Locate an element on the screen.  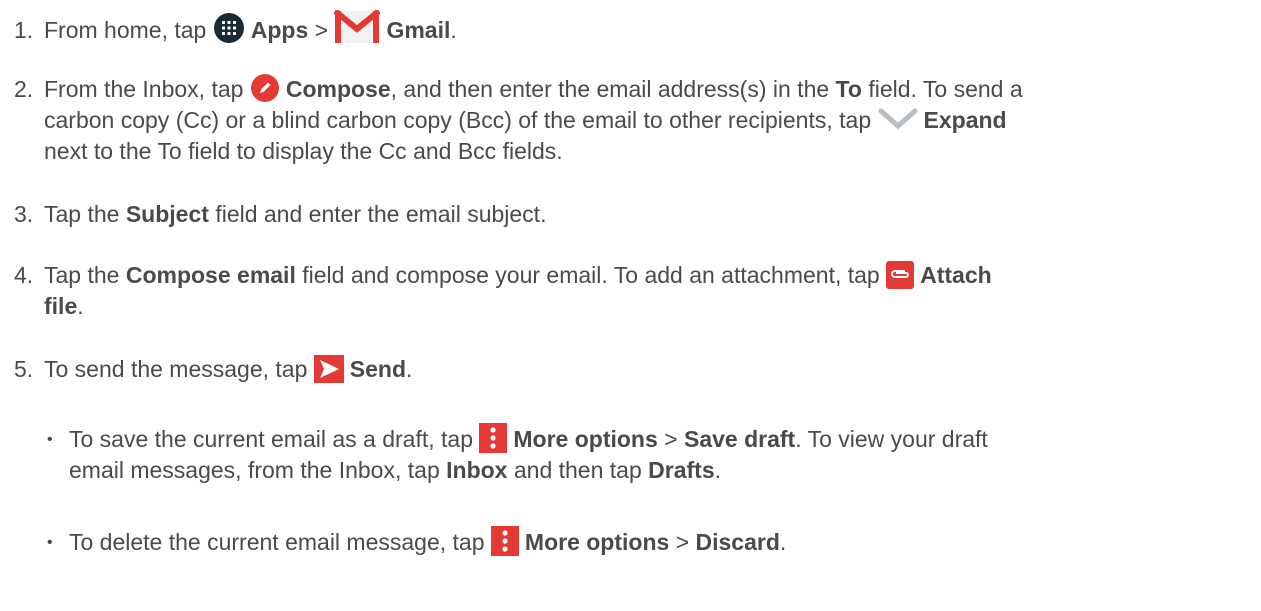
attach-label: Attach is located at coordinates (956, 275).